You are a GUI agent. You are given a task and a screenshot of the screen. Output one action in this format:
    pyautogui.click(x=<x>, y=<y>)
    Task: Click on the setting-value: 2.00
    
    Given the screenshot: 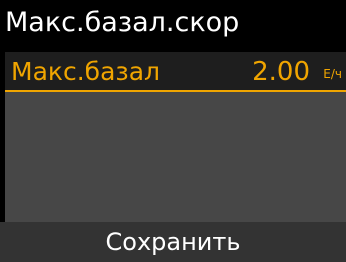 What is the action you would take?
    pyautogui.click(x=281, y=72)
    